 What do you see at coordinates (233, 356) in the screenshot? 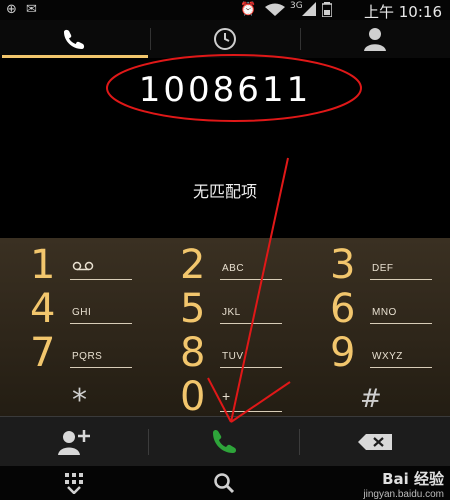
I see `key-letters: TUV` at bounding box center [233, 356].